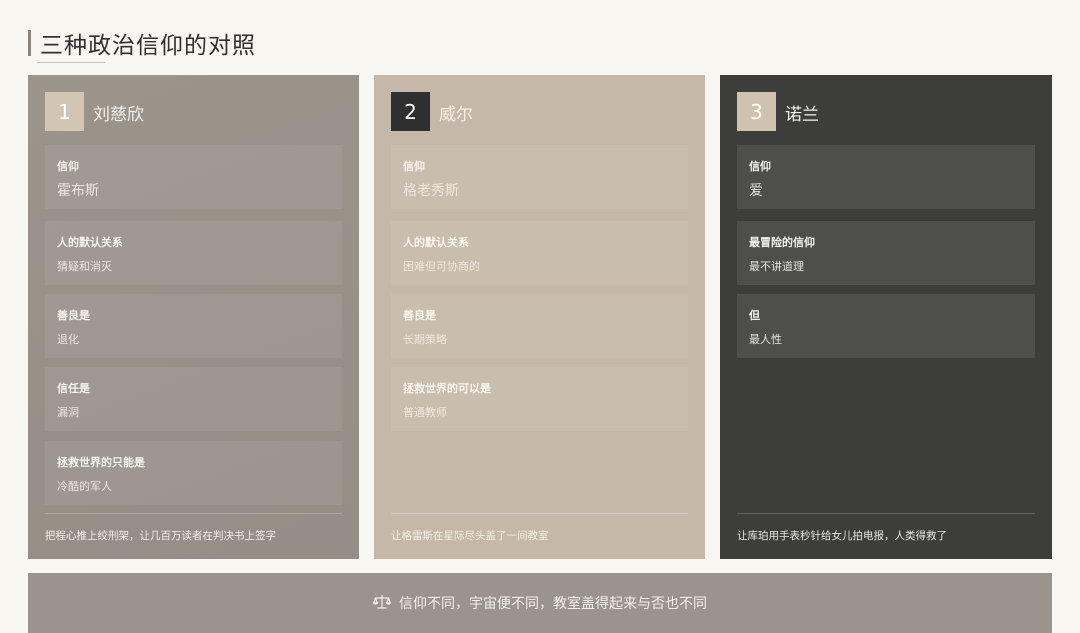  I want to click on item-box: 拯救世界的可以是 普通教师, so click(539, 399).